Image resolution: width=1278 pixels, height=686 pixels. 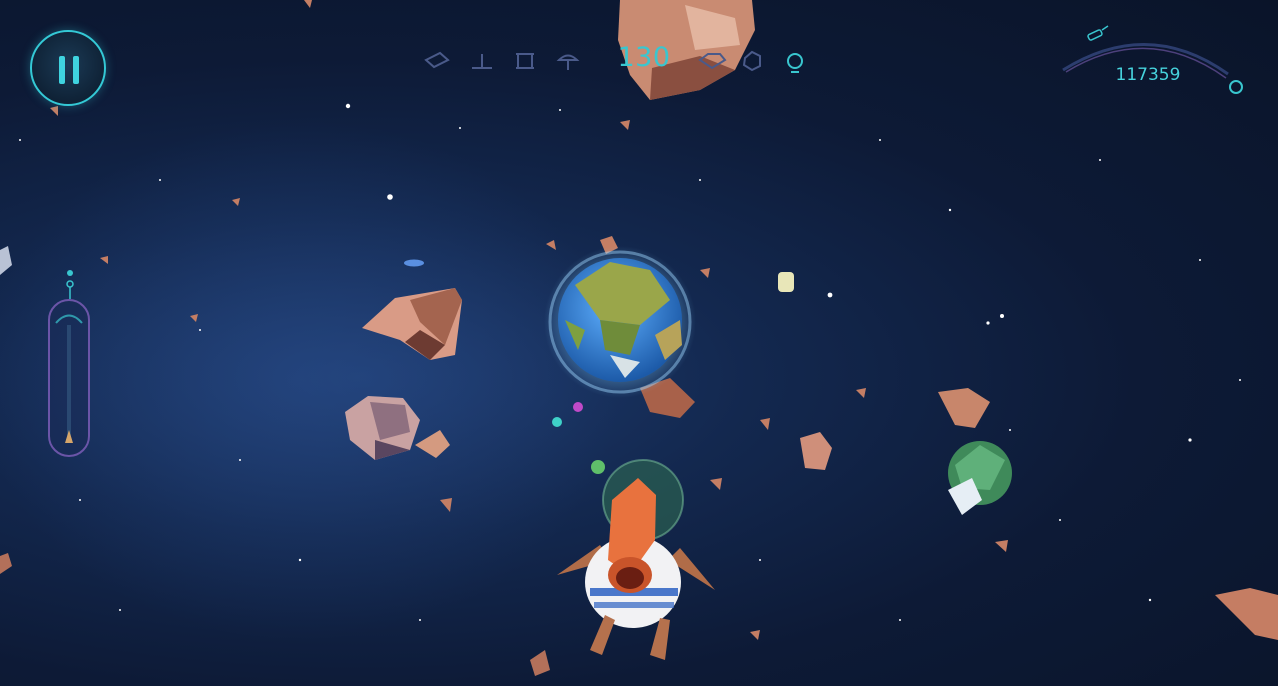 I want to click on currency-arc, so click(x=1152, y=59).